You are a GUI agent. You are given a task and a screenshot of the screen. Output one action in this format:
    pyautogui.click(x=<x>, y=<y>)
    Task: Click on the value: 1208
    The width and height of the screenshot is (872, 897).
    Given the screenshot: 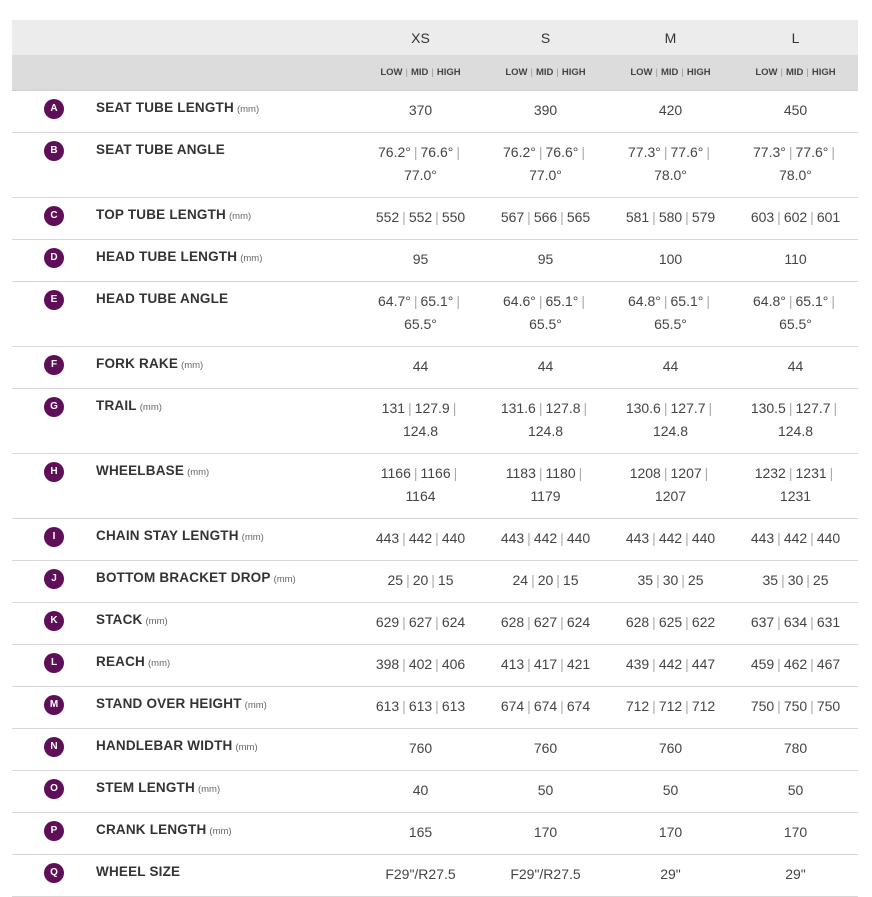 What is the action you would take?
    pyautogui.click(x=645, y=473)
    